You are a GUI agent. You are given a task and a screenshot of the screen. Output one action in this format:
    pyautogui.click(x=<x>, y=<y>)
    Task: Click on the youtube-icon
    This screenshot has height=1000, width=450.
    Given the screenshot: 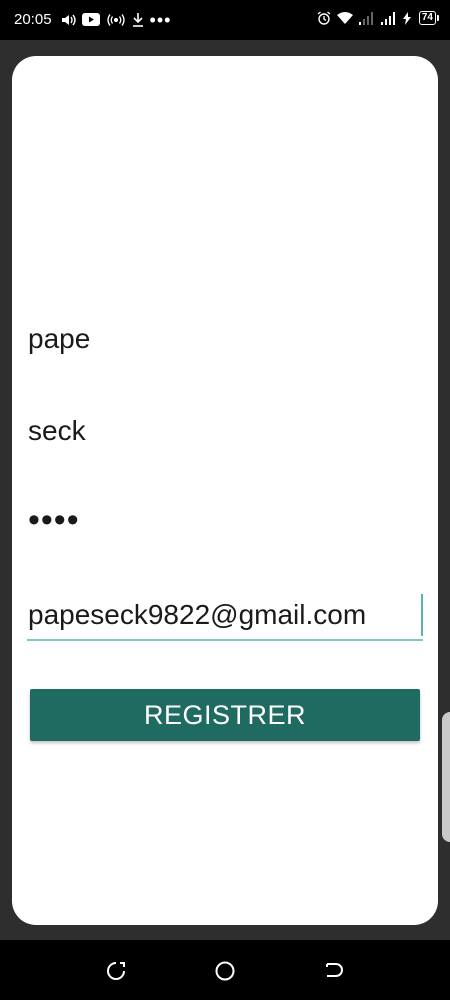 What is the action you would take?
    pyautogui.click(x=90, y=19)
    